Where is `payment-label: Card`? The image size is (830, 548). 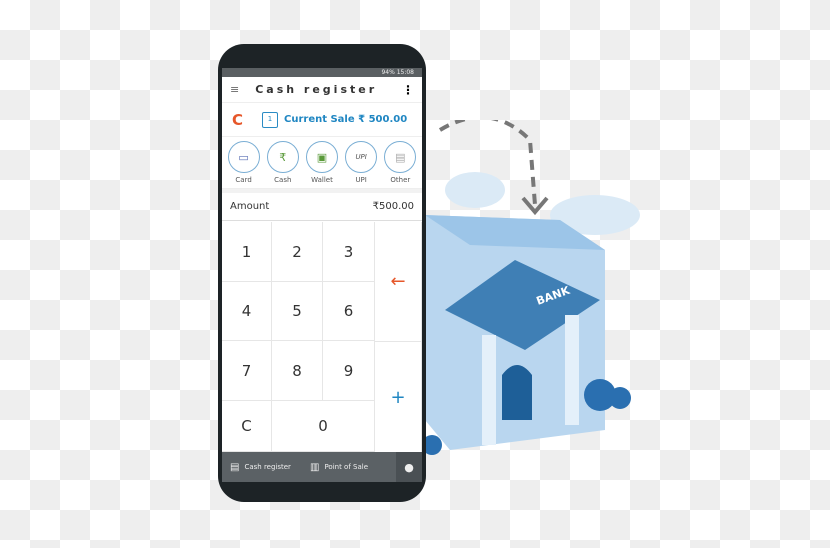 payment-label: Card is located at coordinates (243, 180).